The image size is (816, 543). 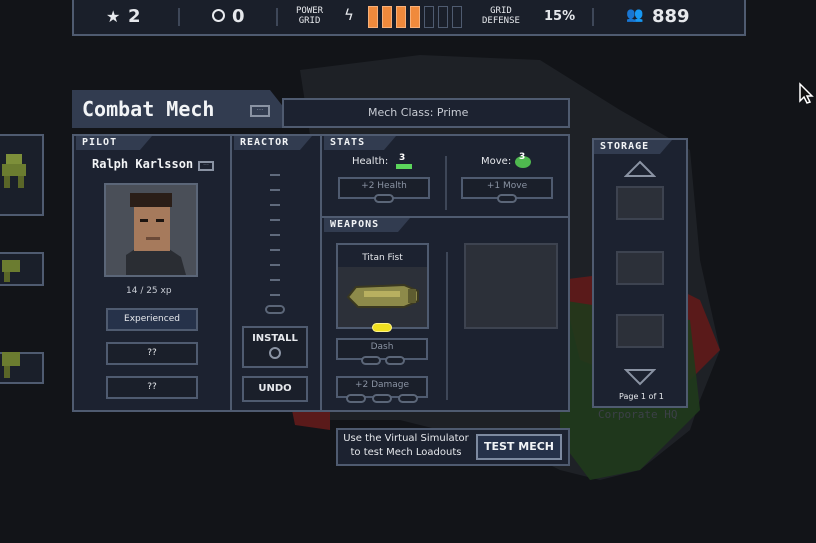 What do you see at coordinates (640, 377) in the screenshot?
I see `storage-scroll-down-icon` at bounding box center [640, 377].